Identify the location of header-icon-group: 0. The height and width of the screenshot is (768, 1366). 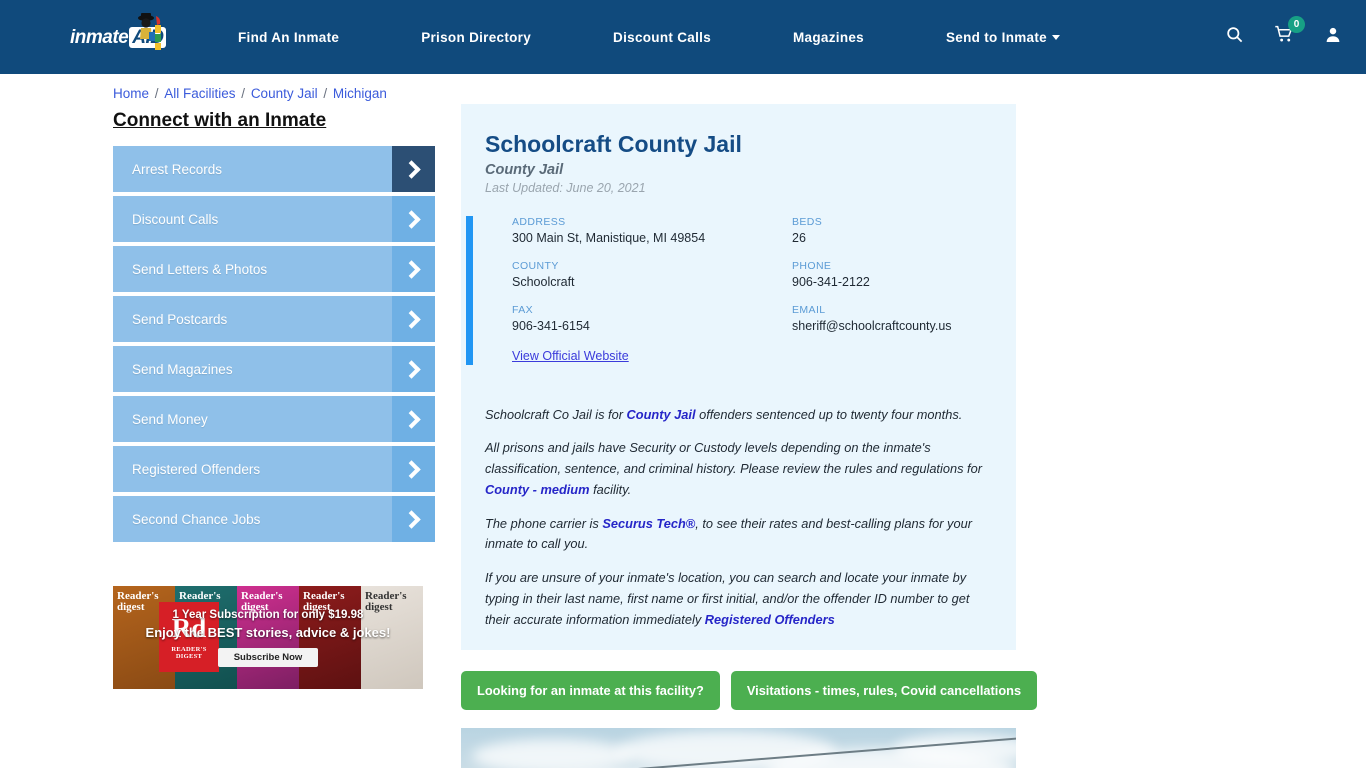
(1283, 32).